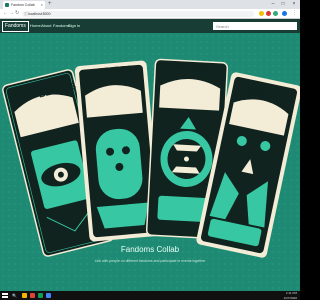  Describe the element at coordinates (283, 4) in the screenshot. I see `maximize-button: □` at that location.